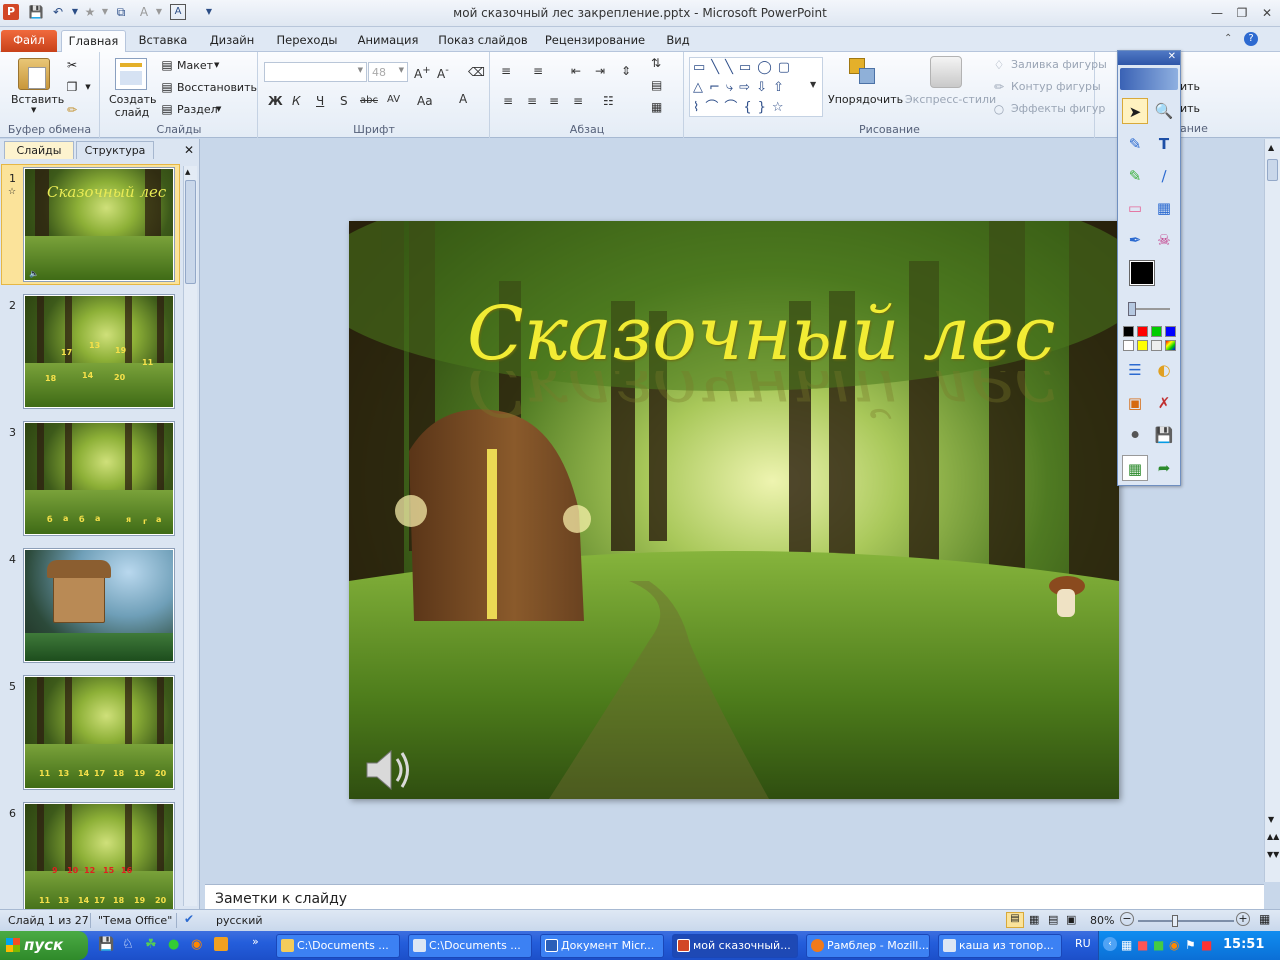 The image size is (1280, 960). I want to click on shape-fill-button: Заливка фигуры, so click(1059, 64).